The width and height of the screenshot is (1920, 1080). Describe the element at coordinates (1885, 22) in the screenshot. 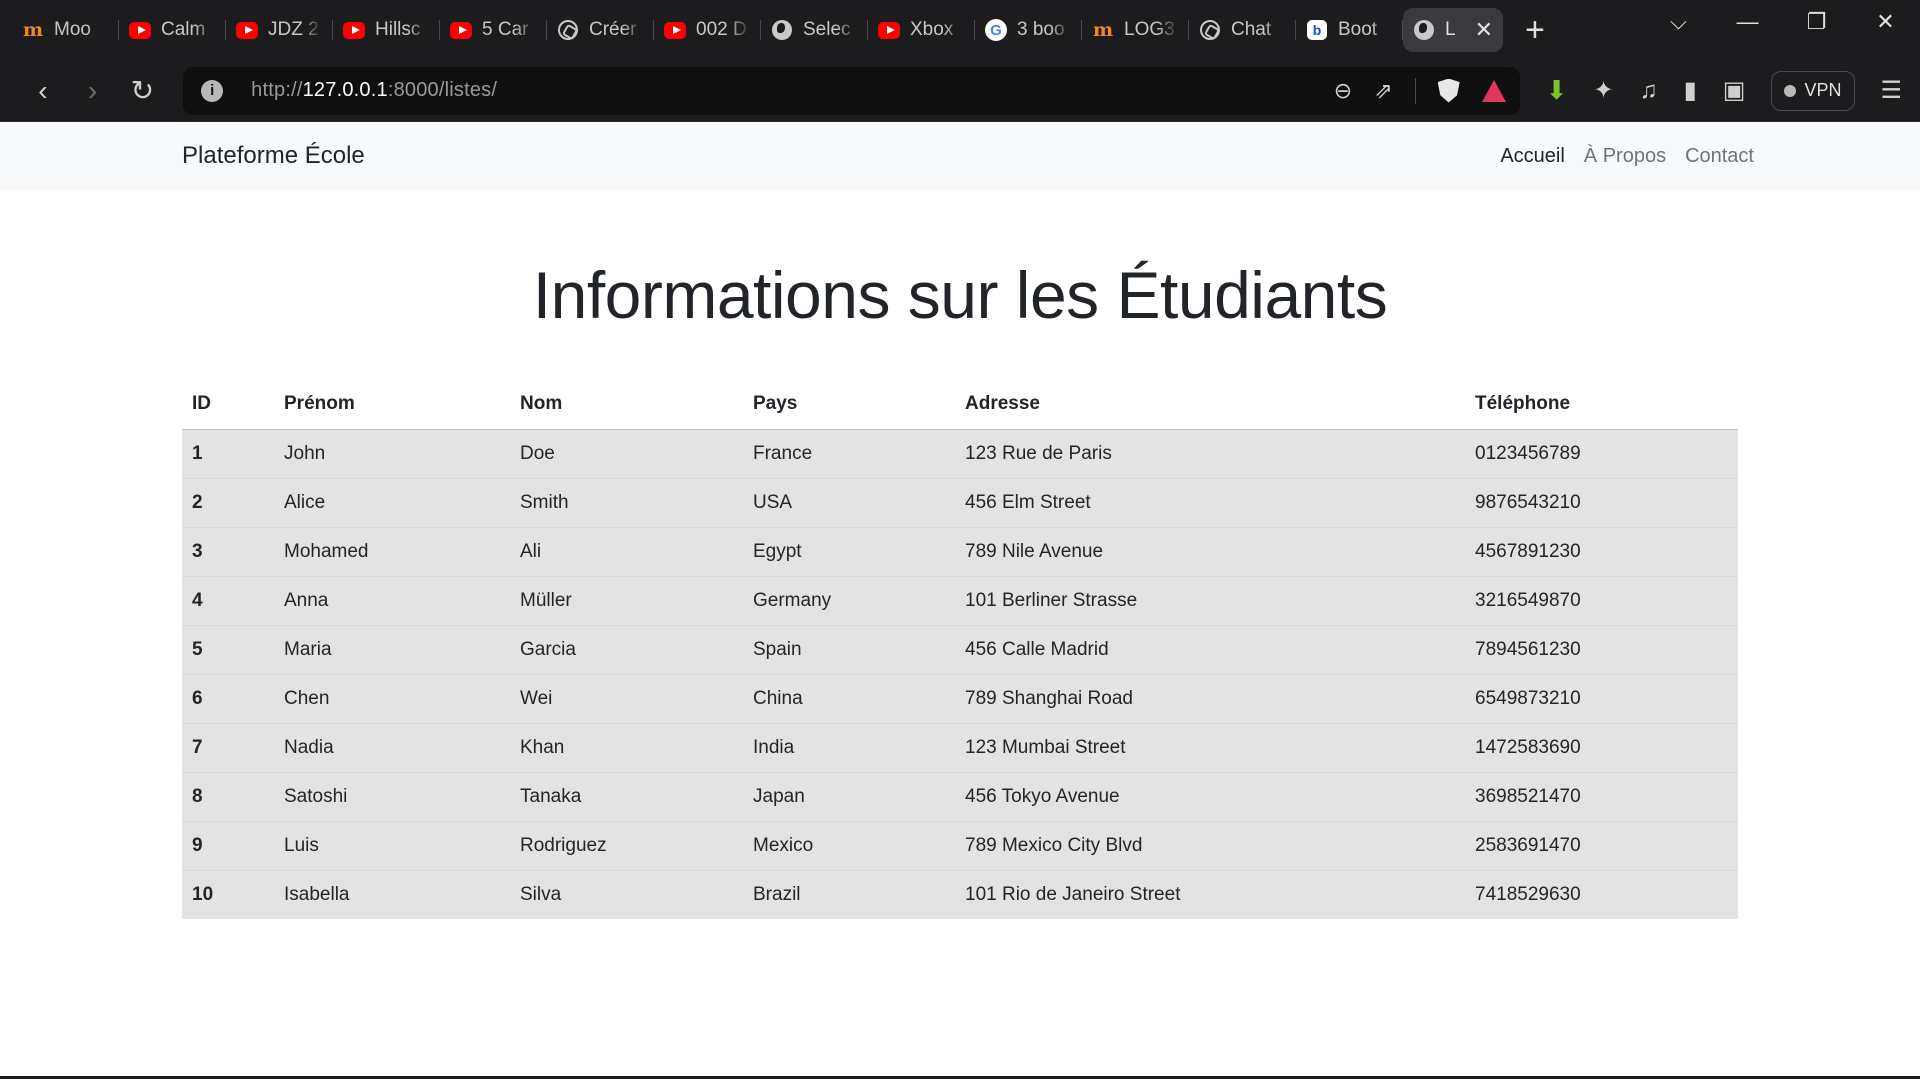

I see `close-window-button: ✕` at that location.